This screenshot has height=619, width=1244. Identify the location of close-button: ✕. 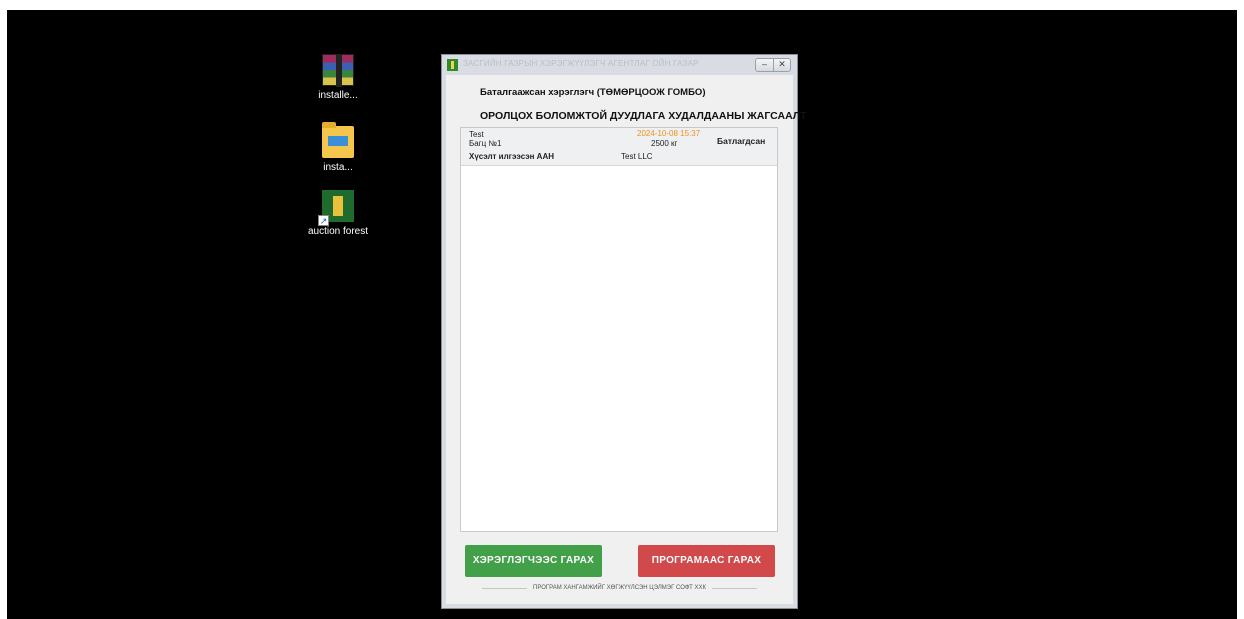
(781, 65).